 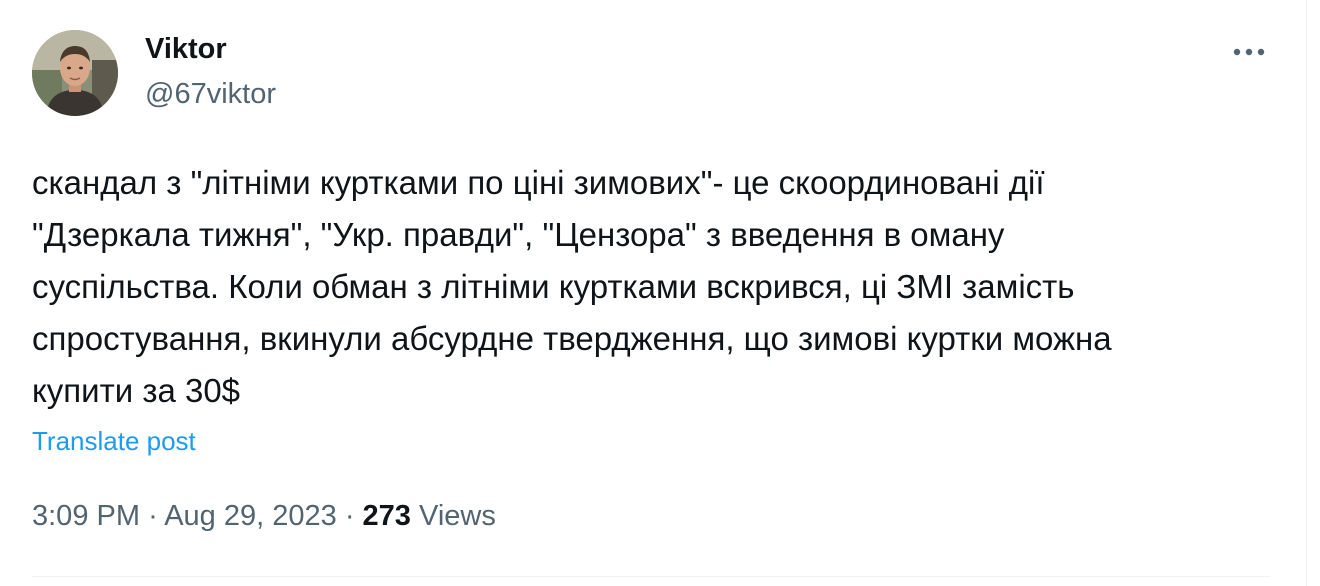 What do you see at coordinates (186, 49) in the screenshot?
I see `author-name: Viktor` at bounding box center [186, 49].